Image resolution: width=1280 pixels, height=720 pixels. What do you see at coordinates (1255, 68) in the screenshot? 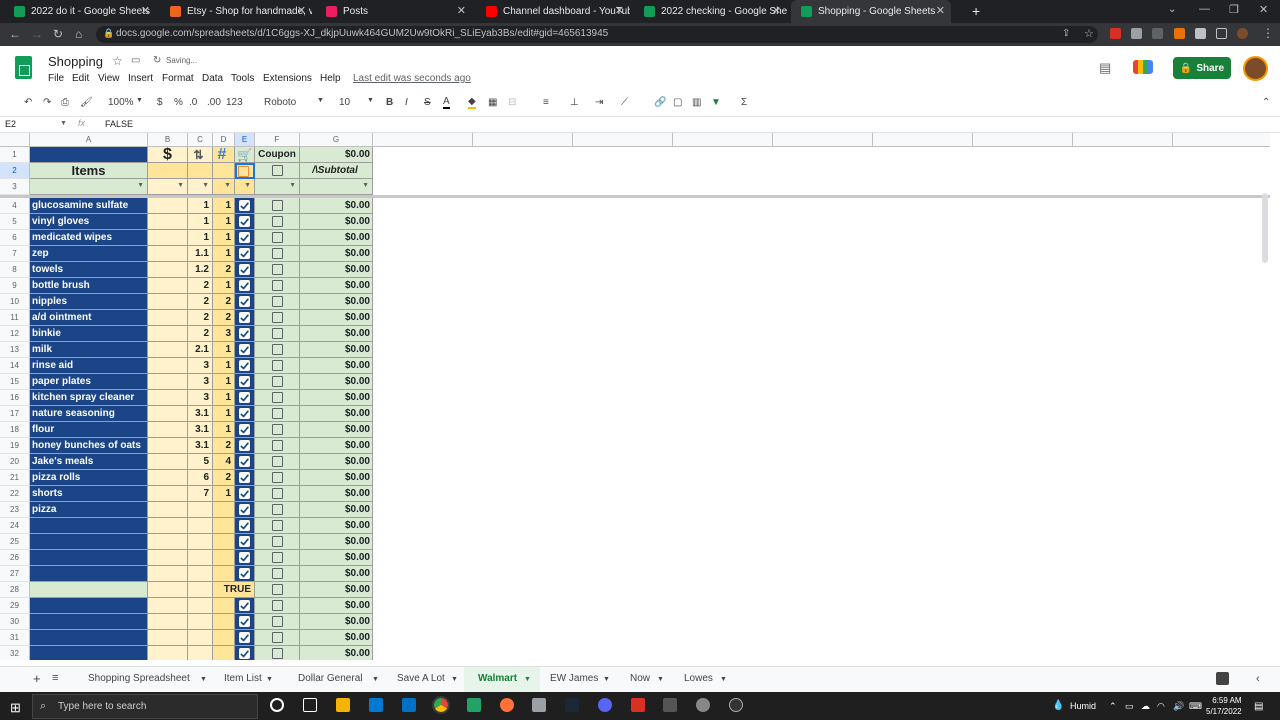
I see `account-avatar` at bounding box center [1255, 68].